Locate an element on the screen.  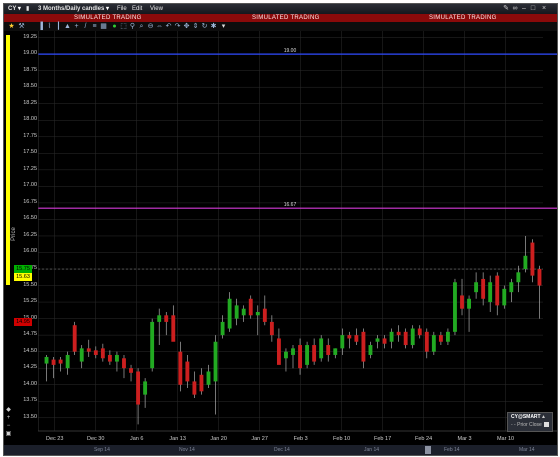
menu-file: File is located at coordinates (122, 9).